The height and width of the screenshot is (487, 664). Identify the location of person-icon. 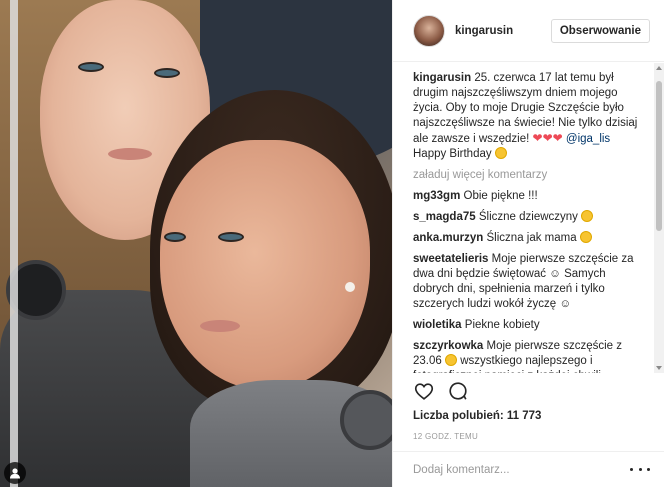
(15, 473).